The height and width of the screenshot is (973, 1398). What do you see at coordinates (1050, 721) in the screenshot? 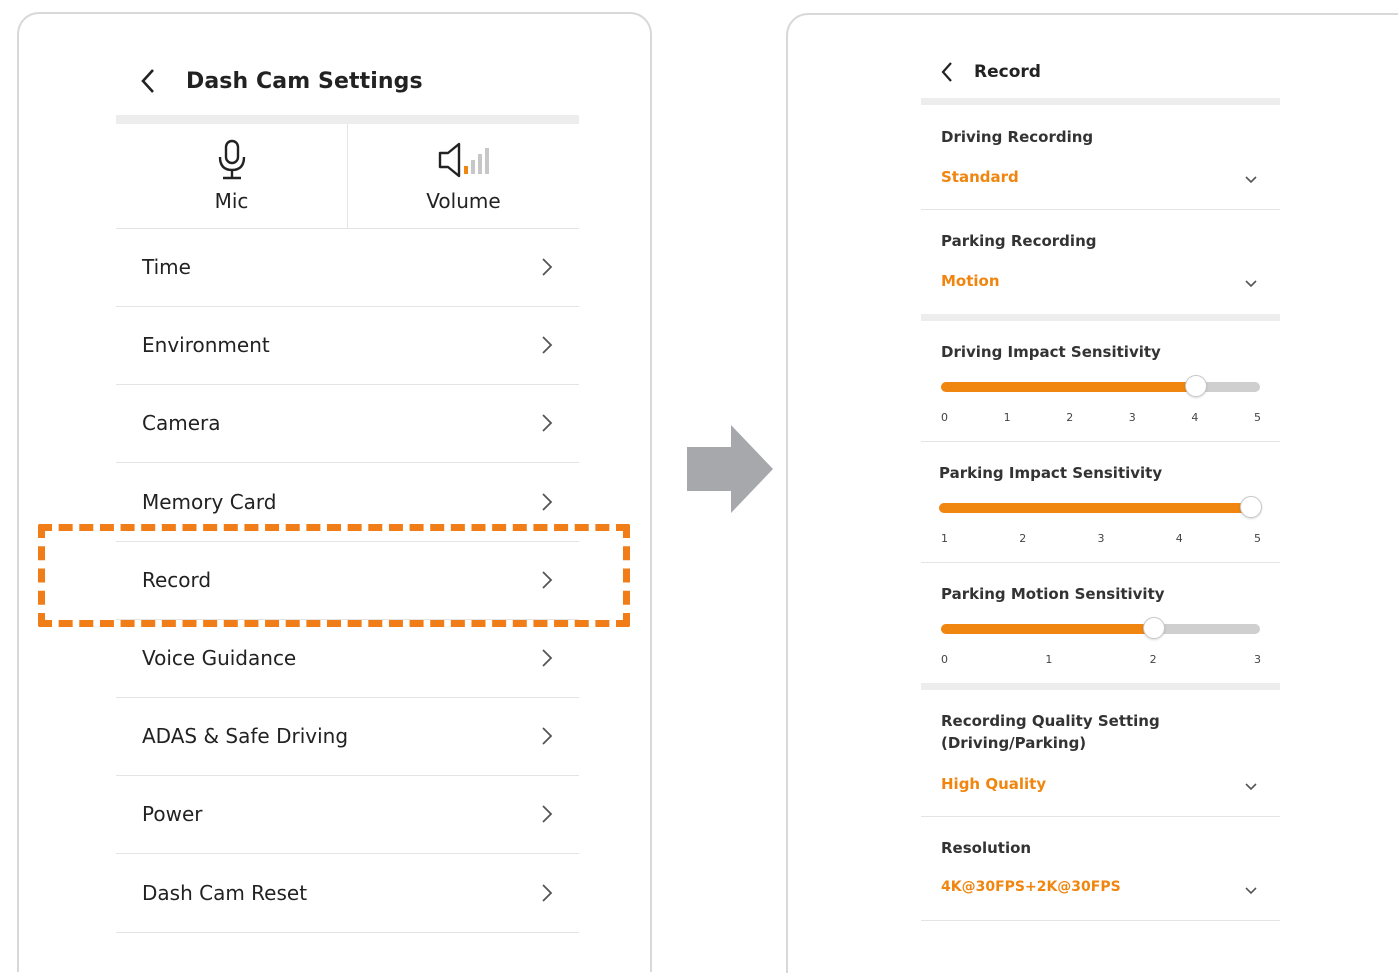
I see `recording-quality-label: Recording Quality Setting` at bounding box center [1050, 721].